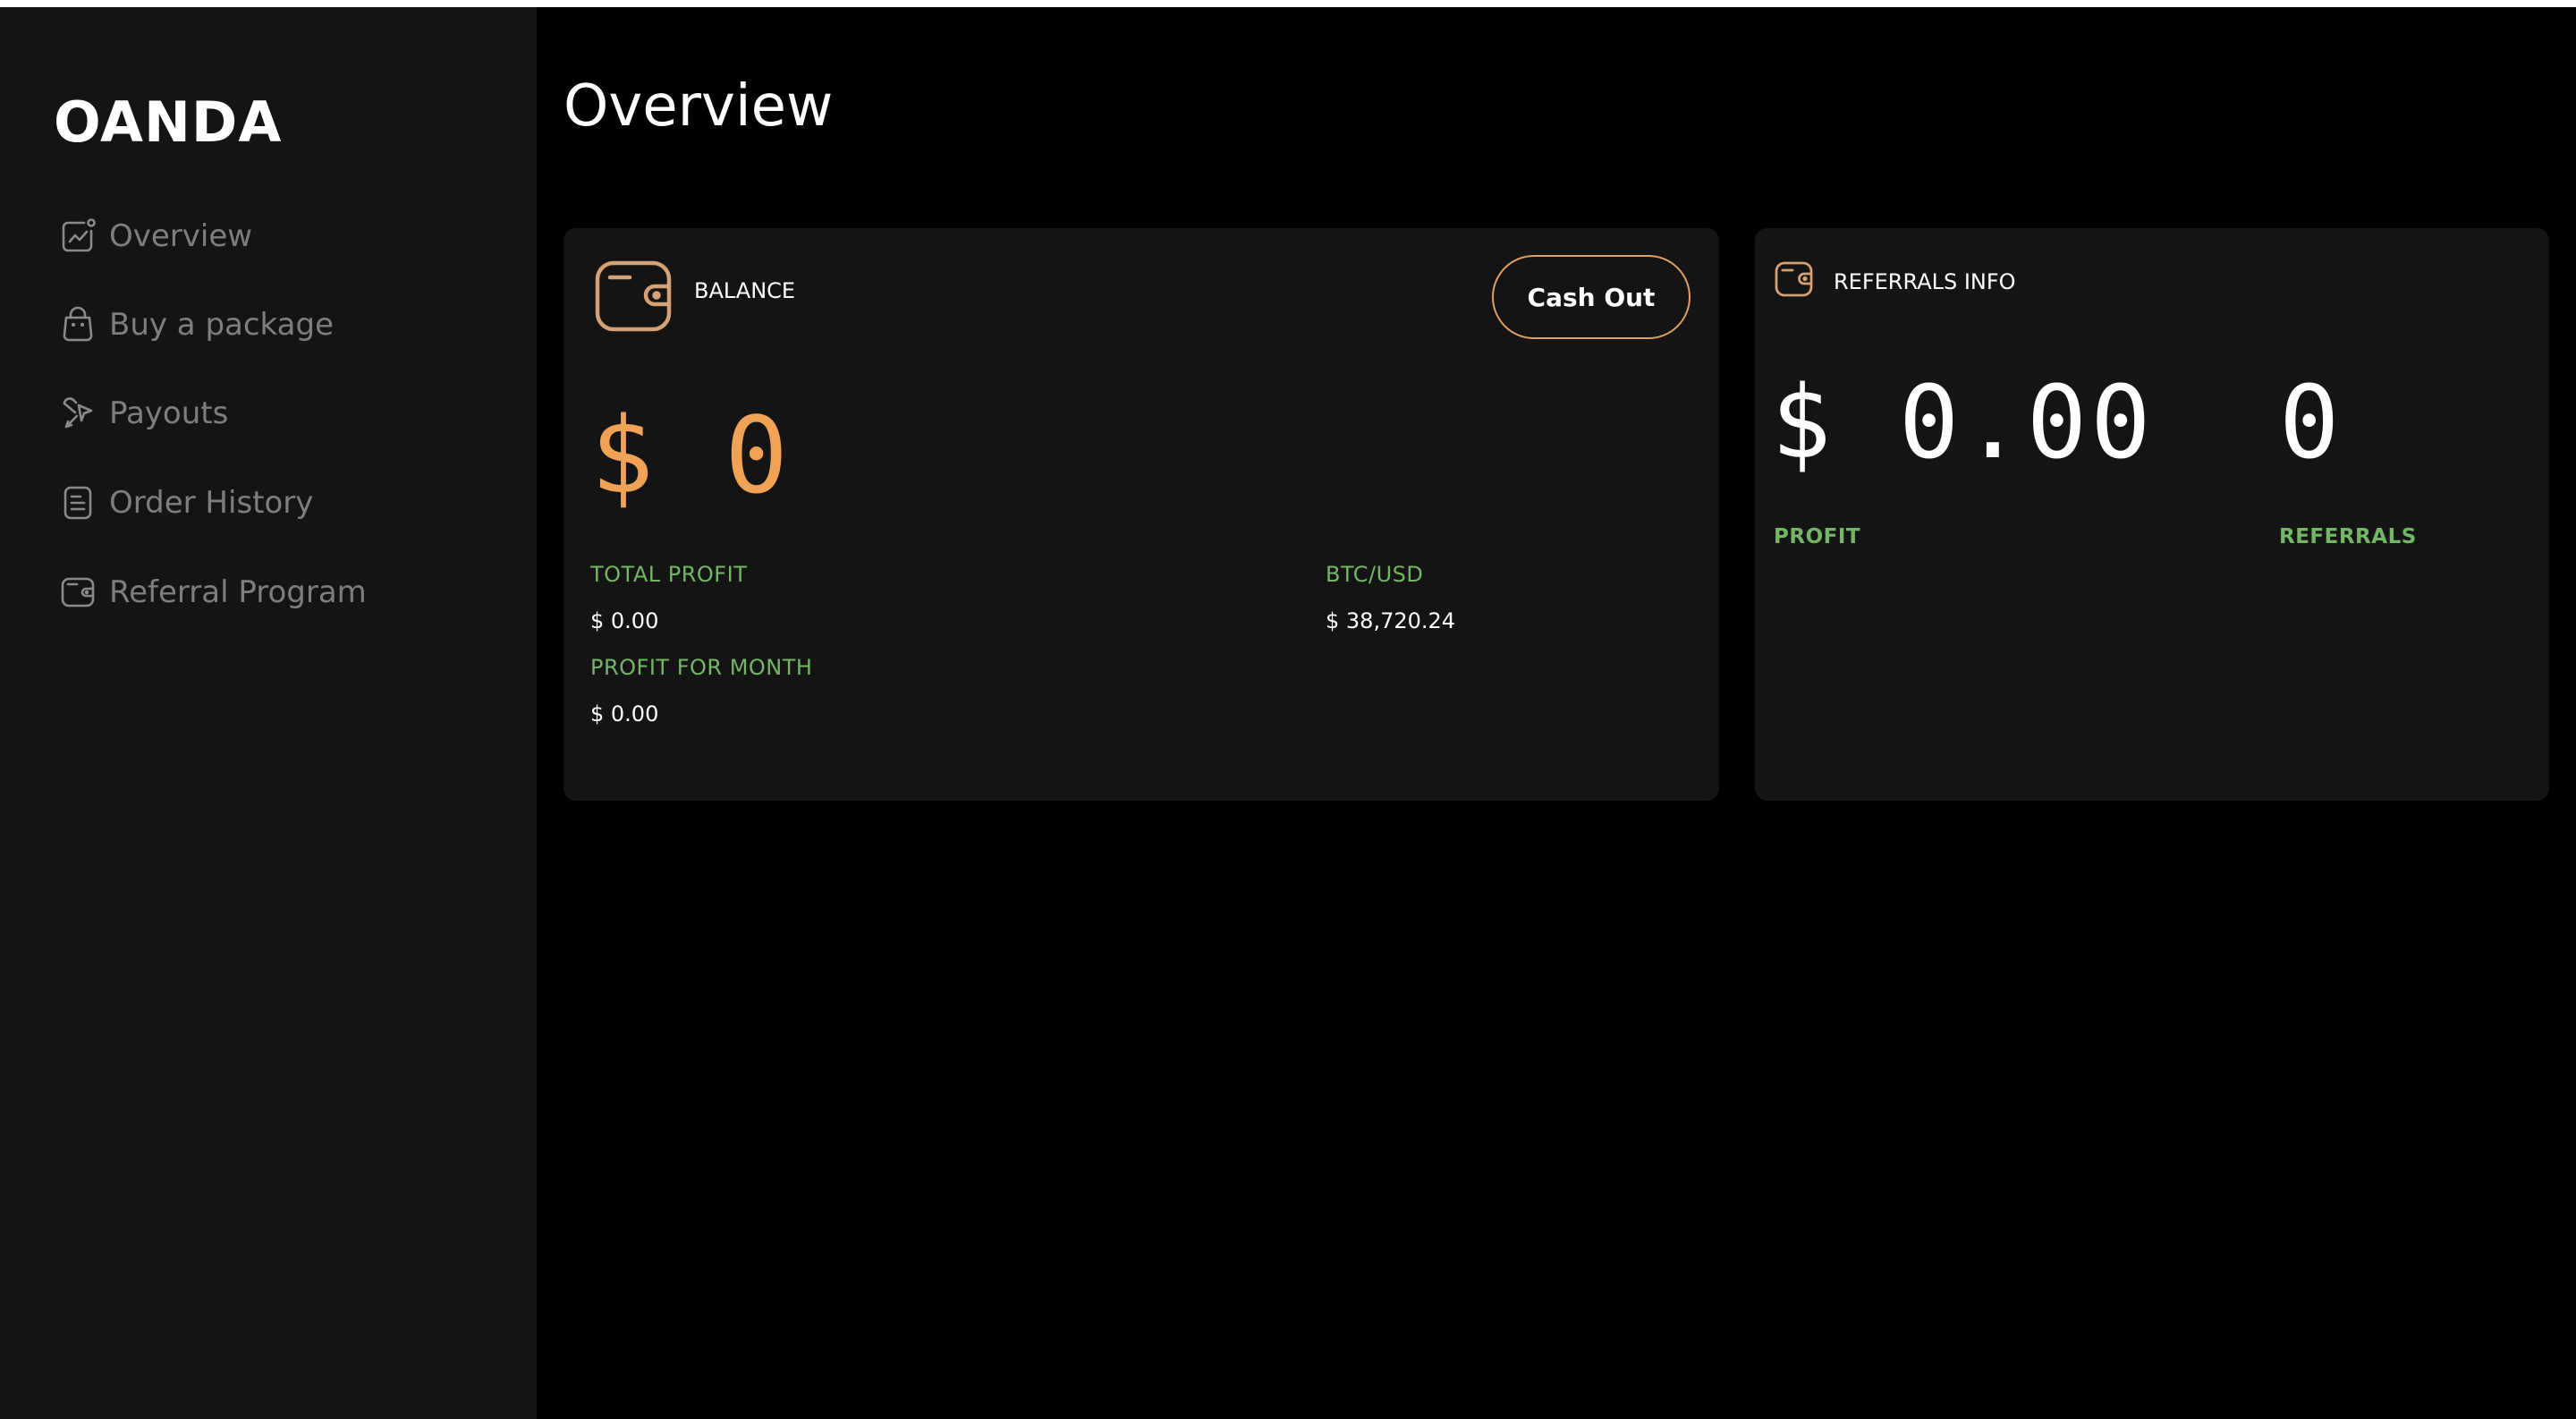 The height and width of the screenshot is (1419, 2576). What do you see at coordinates (745, 290) in the screenshot?
I see `balance-label: BALANCE` at bounding box center [745, 290].